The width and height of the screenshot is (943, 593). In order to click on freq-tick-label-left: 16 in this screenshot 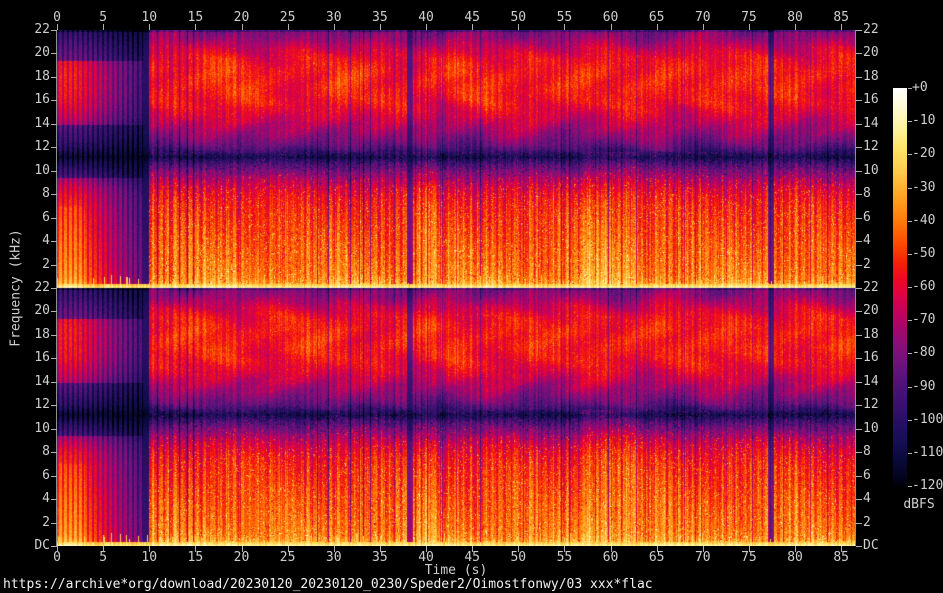, I will do `click(42, 357)`.